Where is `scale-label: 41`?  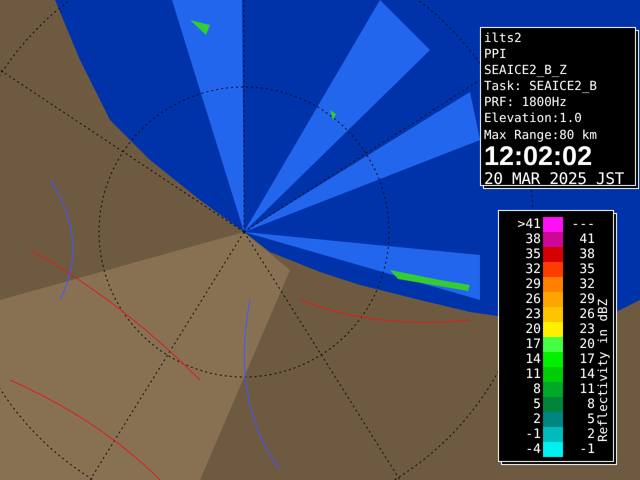 scale-label: 41 is located at coordinates (586, 239).